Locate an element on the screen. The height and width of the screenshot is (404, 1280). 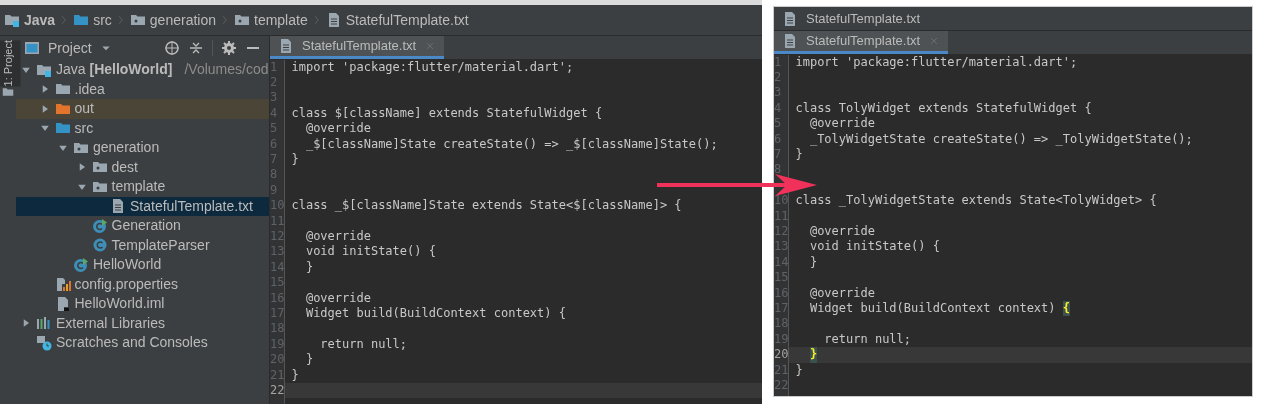
tree-item: src is located at coordinates (142, 128).